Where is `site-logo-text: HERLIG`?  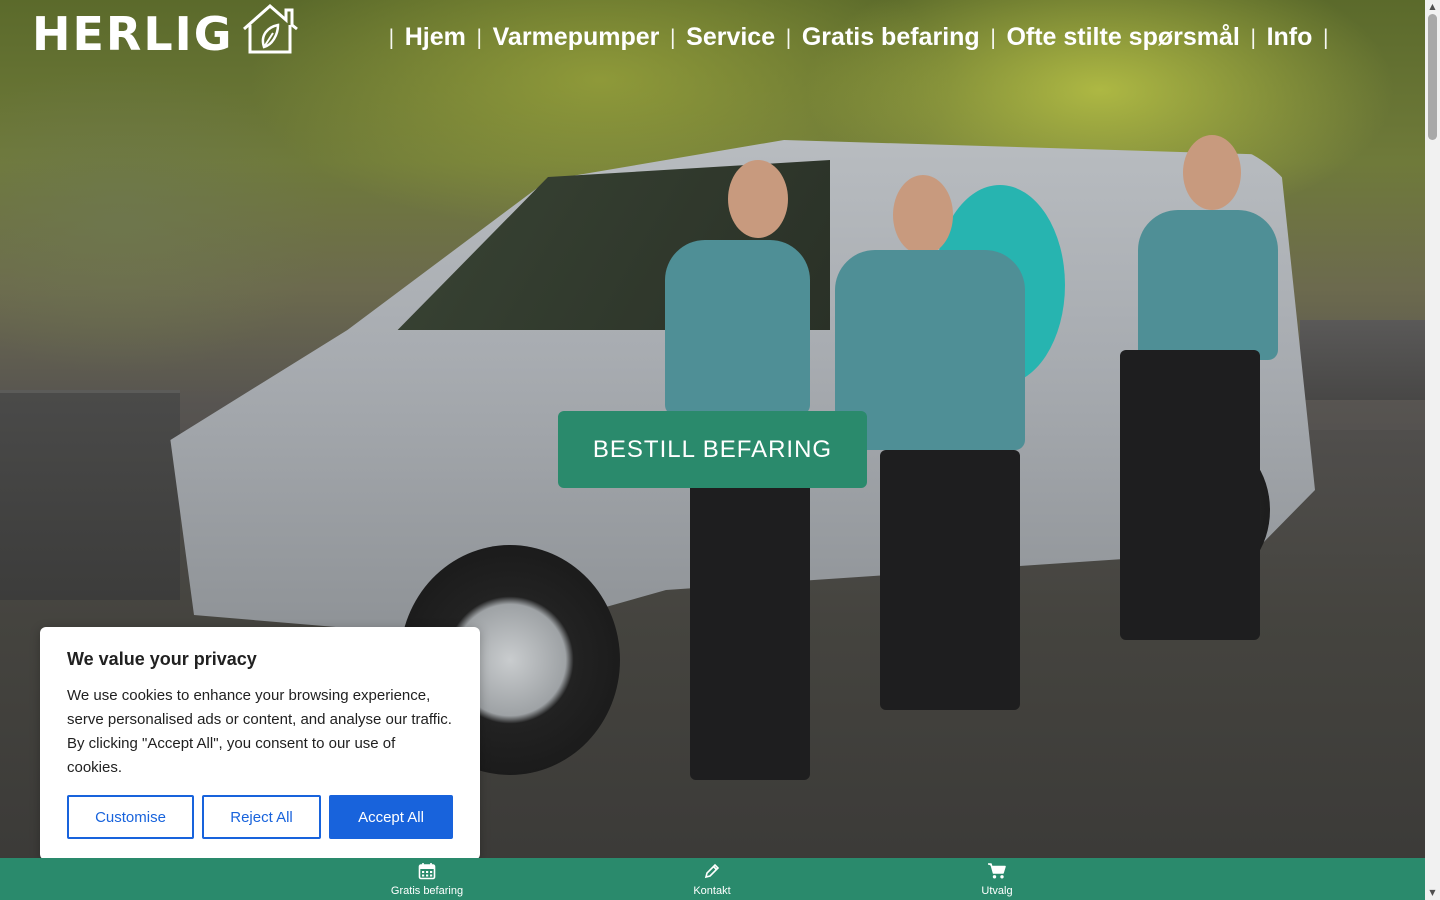
site-logo-text: HERLIG is located at coordinates (133, 34).